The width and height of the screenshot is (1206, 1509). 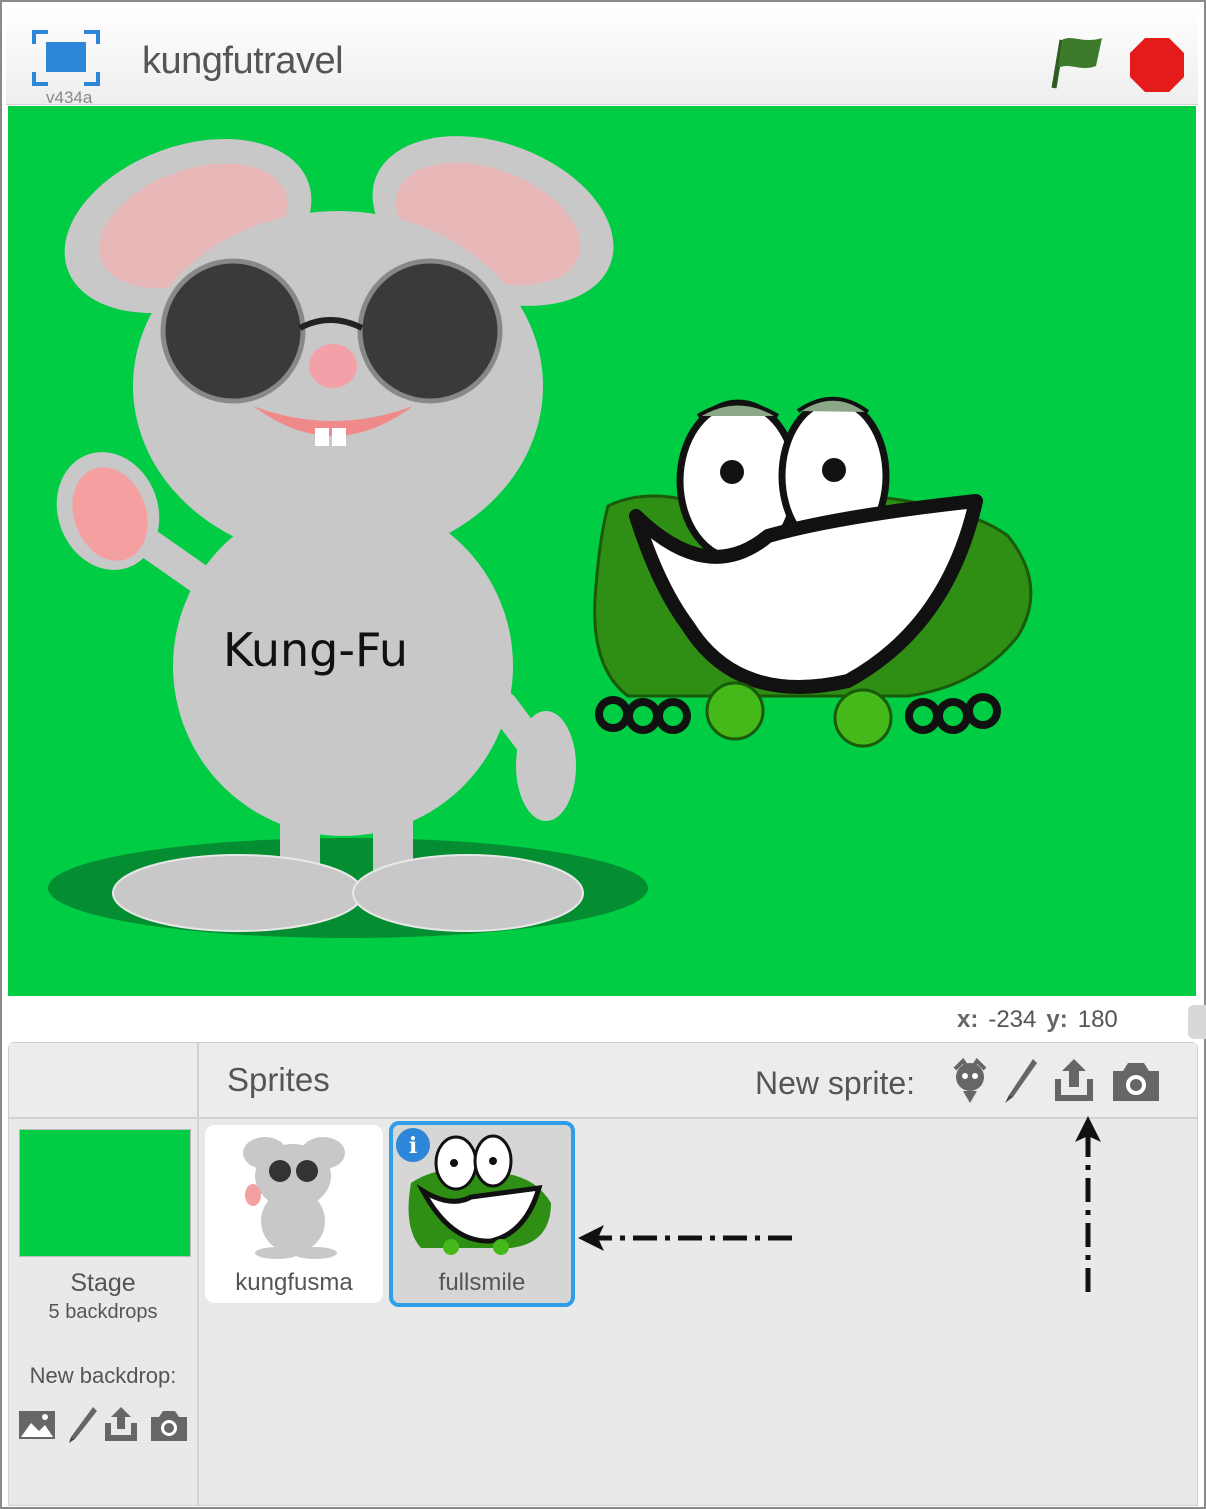 I want to click on mouse-coordinates: x: -234 y: 180, so click(x=1037, y=1020).